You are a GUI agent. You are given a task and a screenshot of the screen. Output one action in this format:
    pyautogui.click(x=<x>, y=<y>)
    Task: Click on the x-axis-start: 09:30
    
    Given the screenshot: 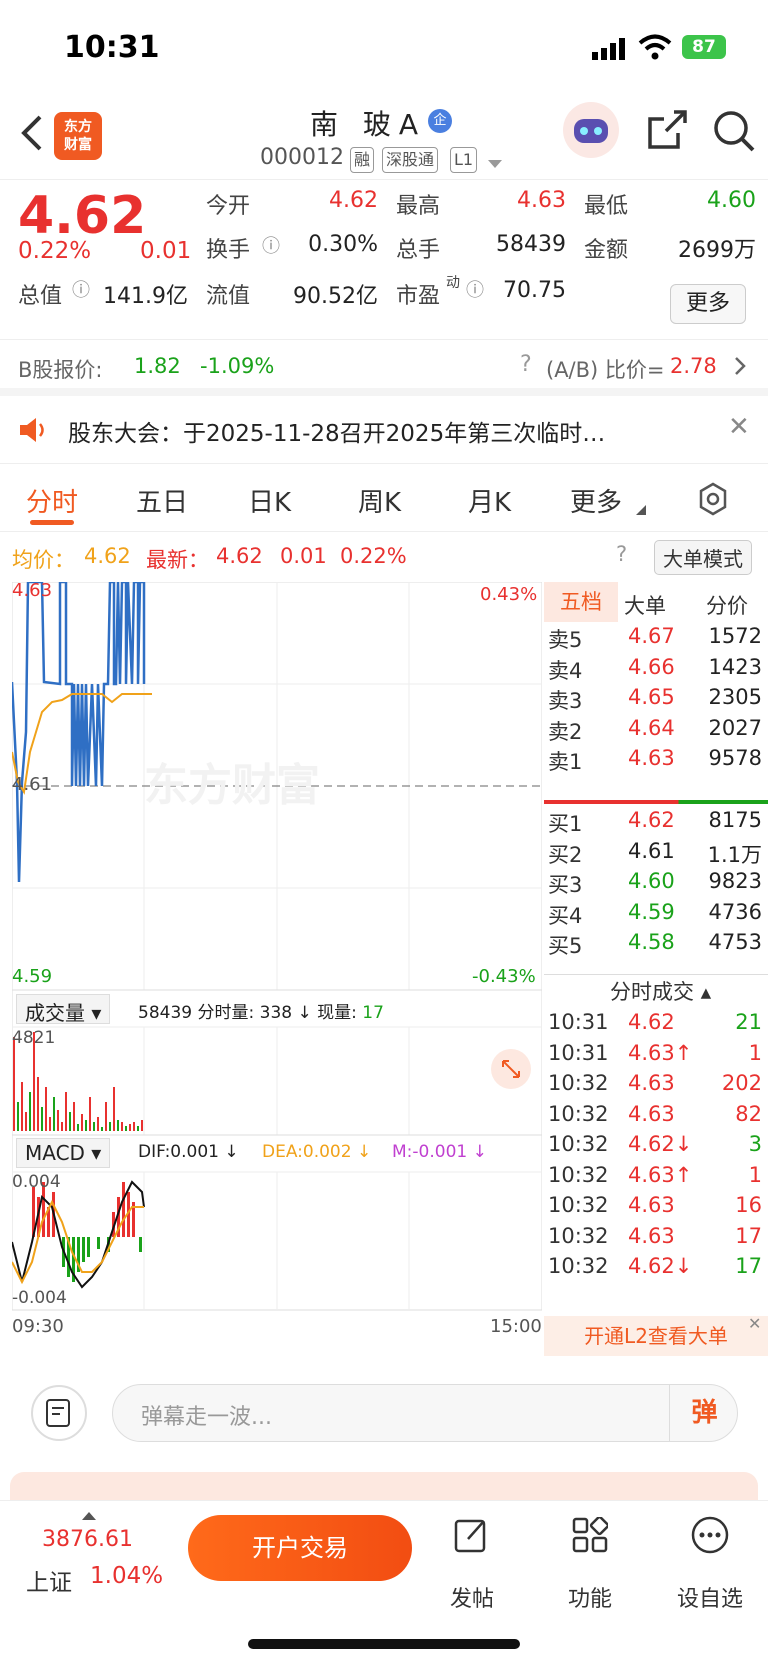 What is the action you would take?
    pyautogui.click(x=38, y=1326)
    